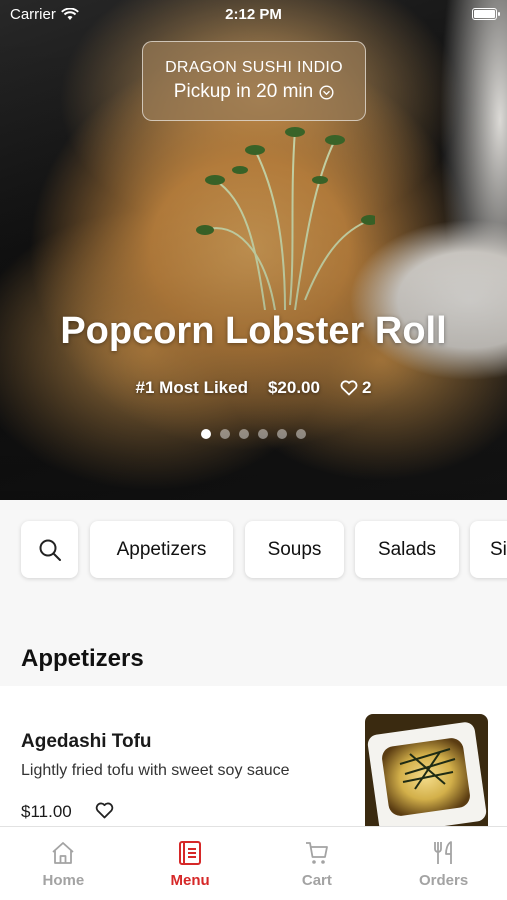 The image size is (507, 900). I want to click on tab-menu: Menu, so click(190, 863).